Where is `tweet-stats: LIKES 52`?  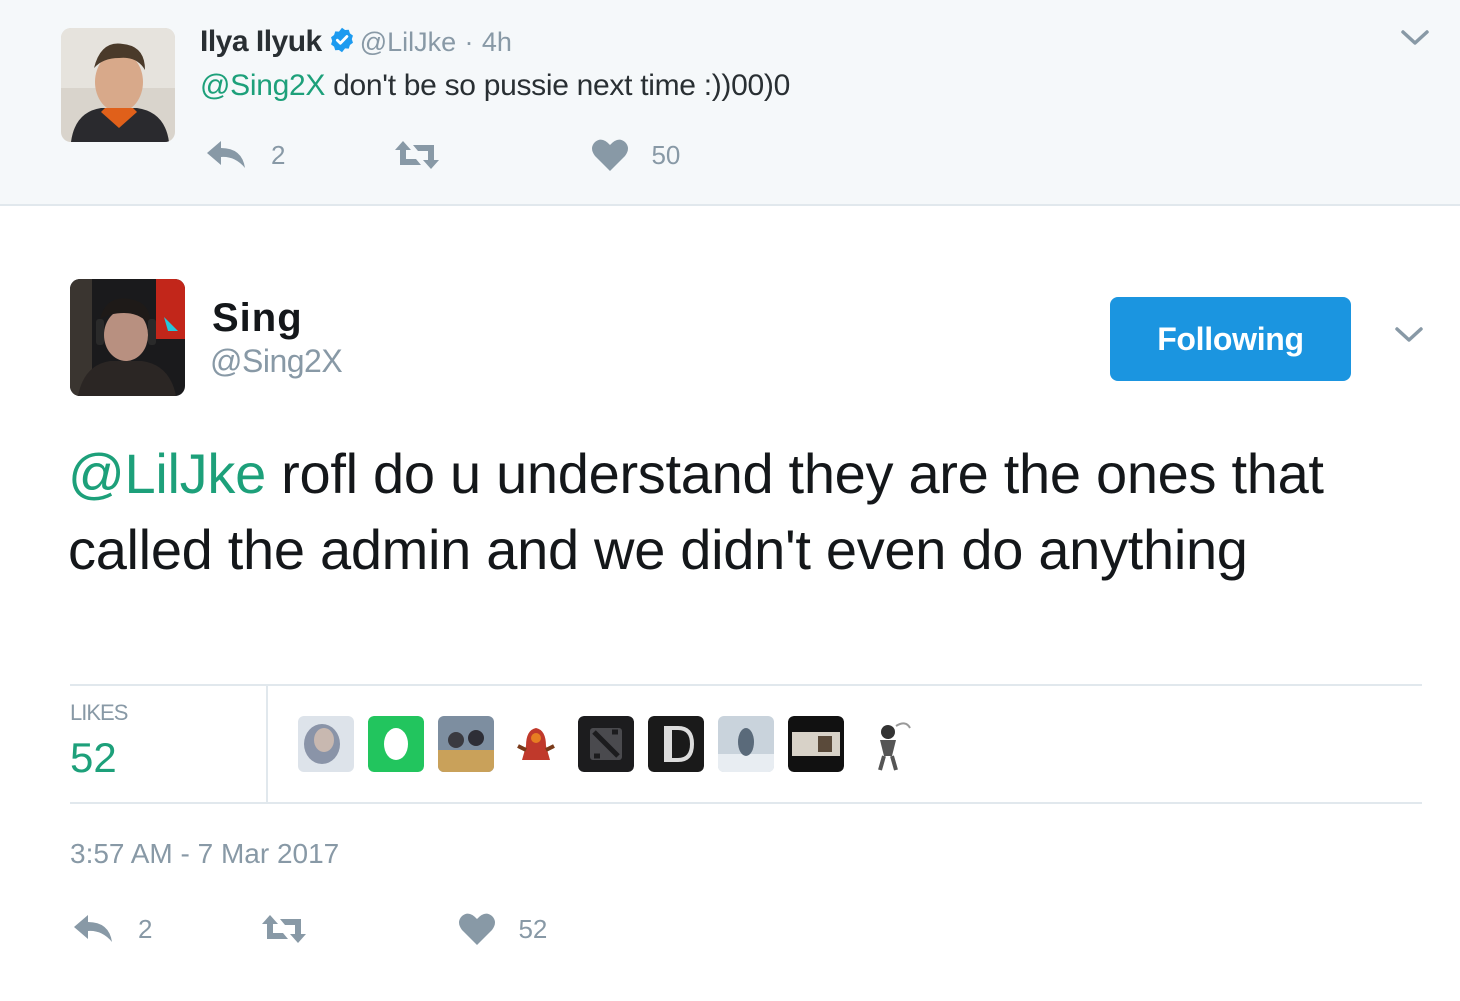 tweet-stats: LIKES 52 is located at coordinates (746, 744).